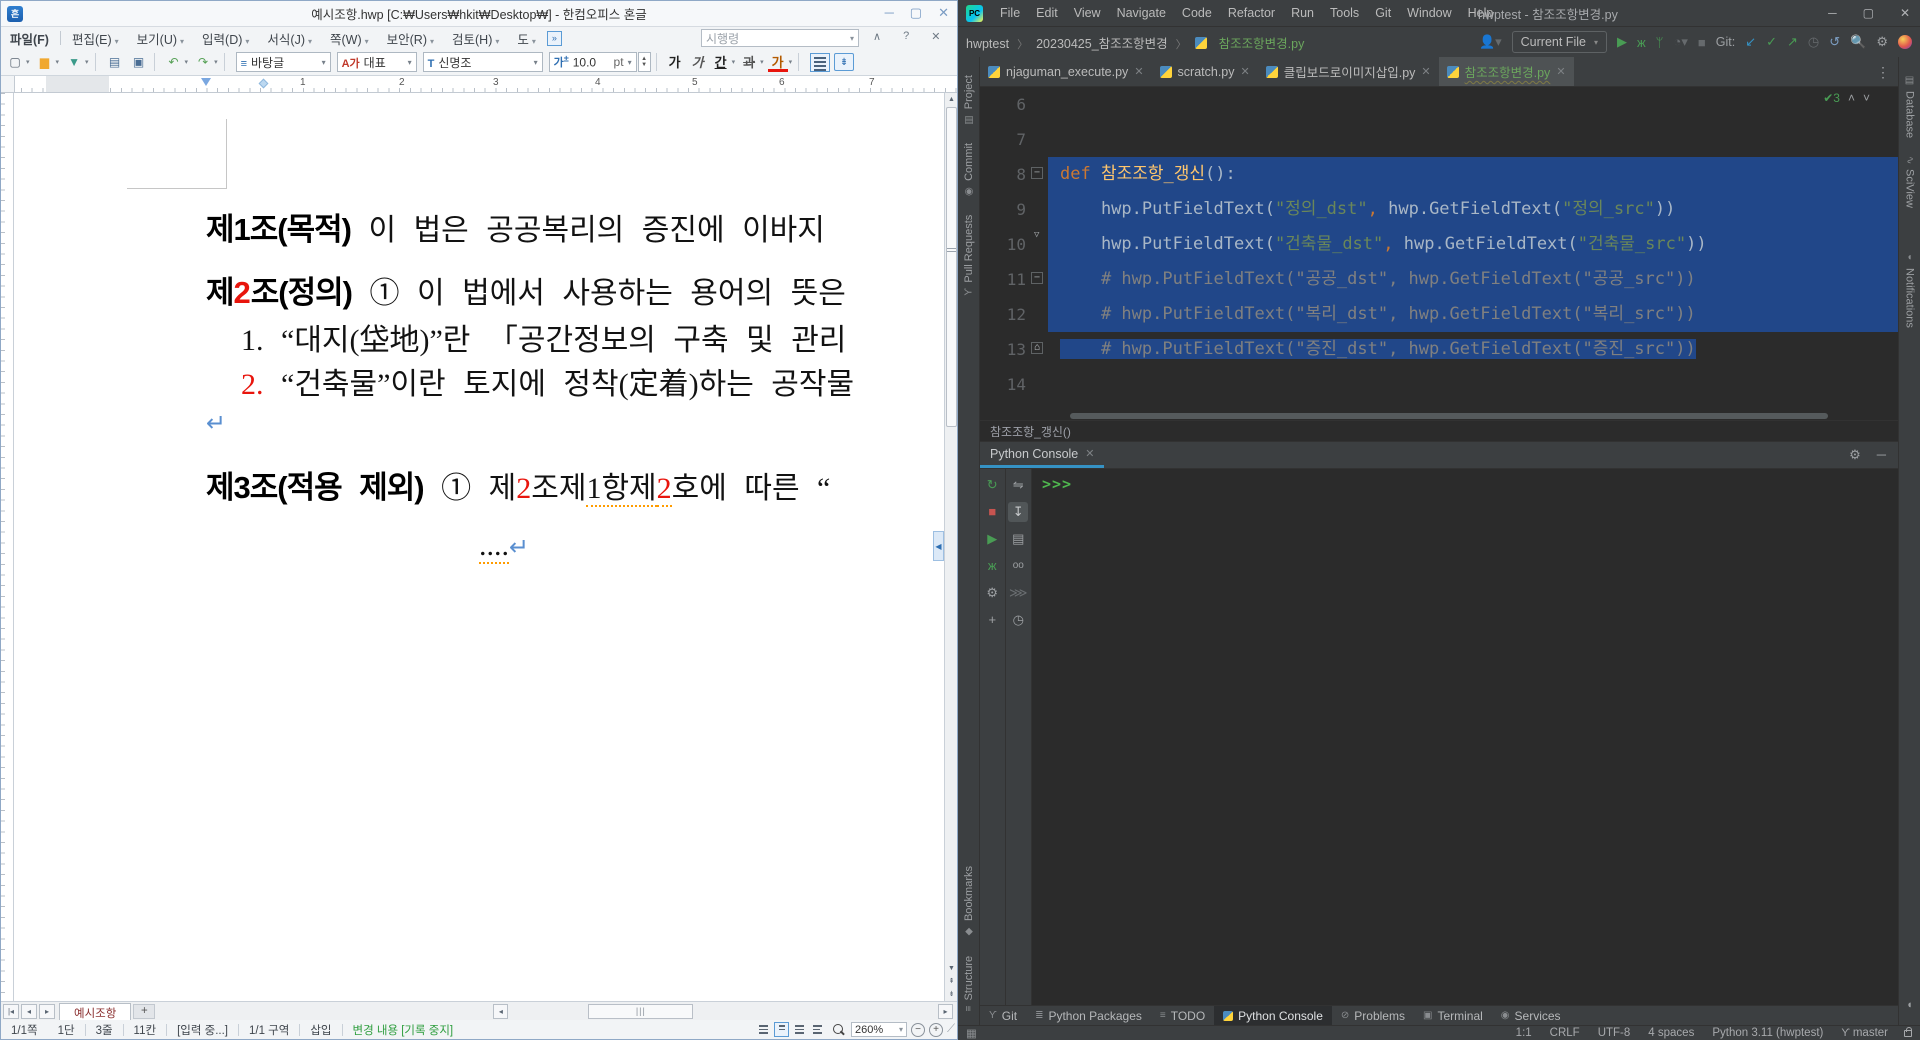 The image size is (1920, 1040). Describe the element at coordinates (29, 38) in the screenshot. I see `hwp-menu-item: 파일(F)` at that location.